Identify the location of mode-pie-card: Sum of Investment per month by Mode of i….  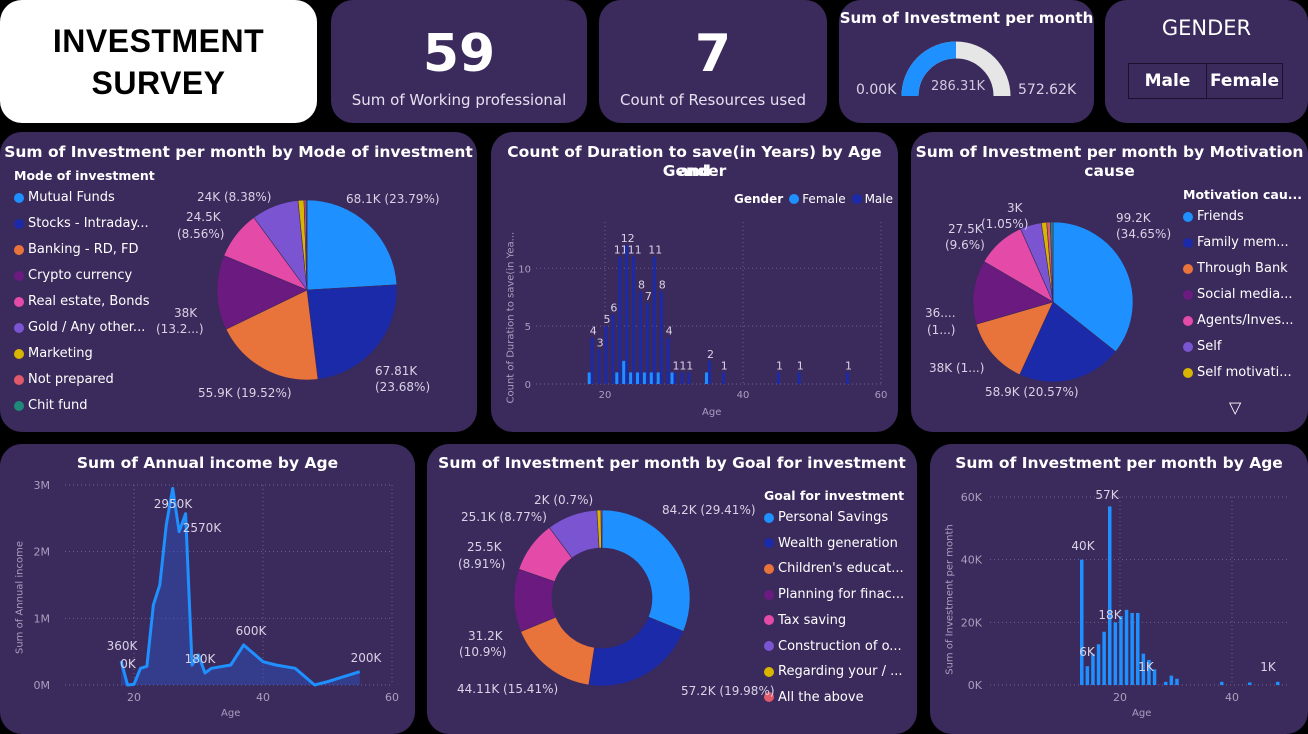
(238, 282).